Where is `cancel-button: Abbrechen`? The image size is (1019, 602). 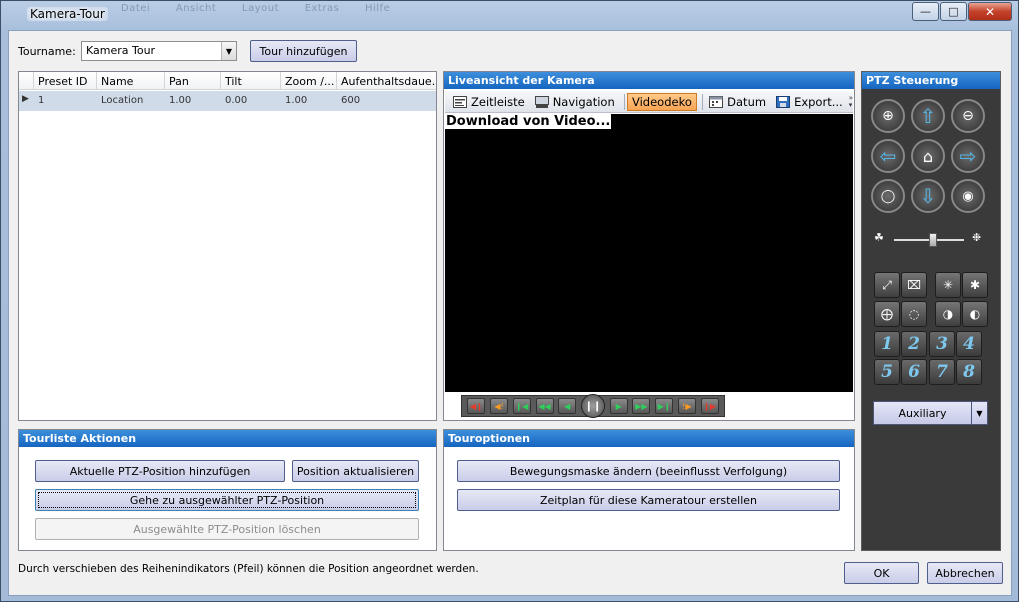
cancel-button: Abbrechen is located at coordinates (965, 573).